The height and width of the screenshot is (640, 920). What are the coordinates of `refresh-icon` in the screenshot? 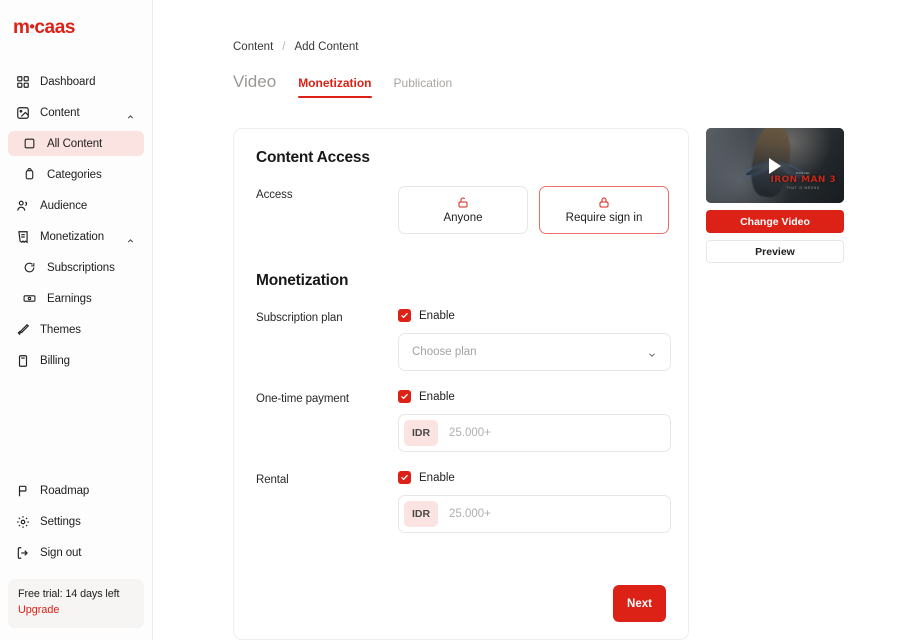 It's located at (29, 267).